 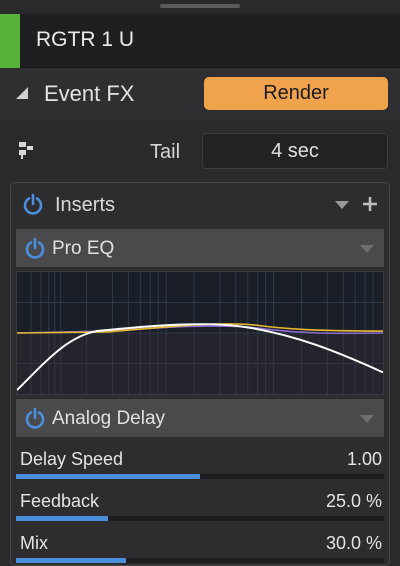 What do you see at coordinates (367, 249) in the screenshot?
I see `pro-eq-chevron-down-icon` at bounding box center [367, 249].